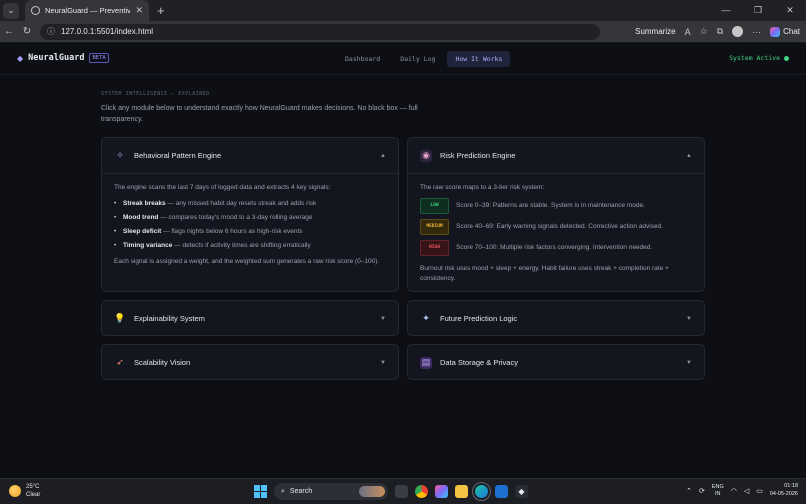  Describe the element at coordinates (51, 31) in the screenshot. I see `site-info-icon: ⓘ` at that location.